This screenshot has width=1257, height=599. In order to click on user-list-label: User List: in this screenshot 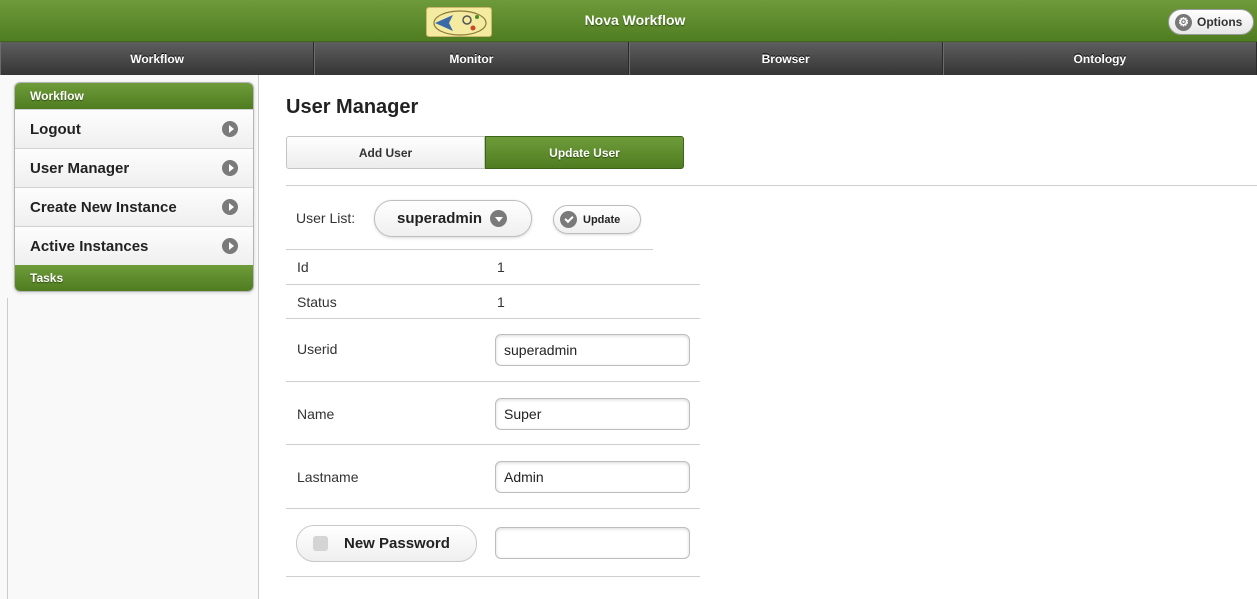, I will do `click(326, 218)`.